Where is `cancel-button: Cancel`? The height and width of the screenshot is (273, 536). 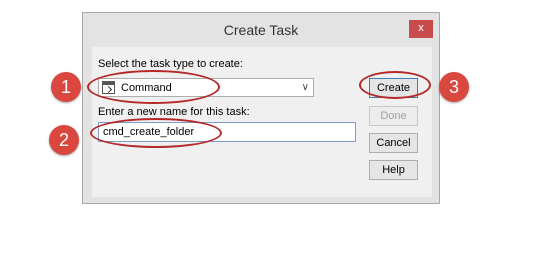
cancel-button: Cancel is located at coordinates (393, 143).